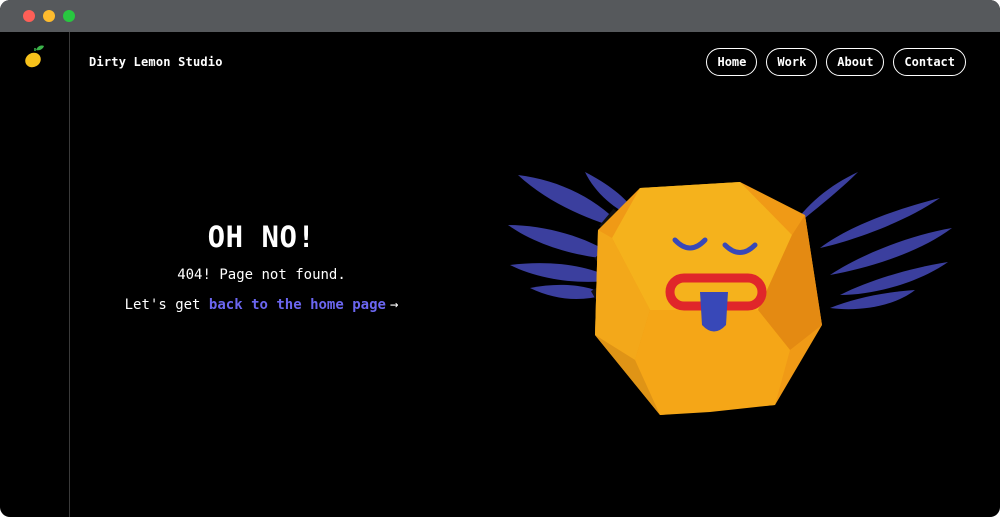  I want to click on home-cta: Let's get back to the home page →, so click(261, 305).